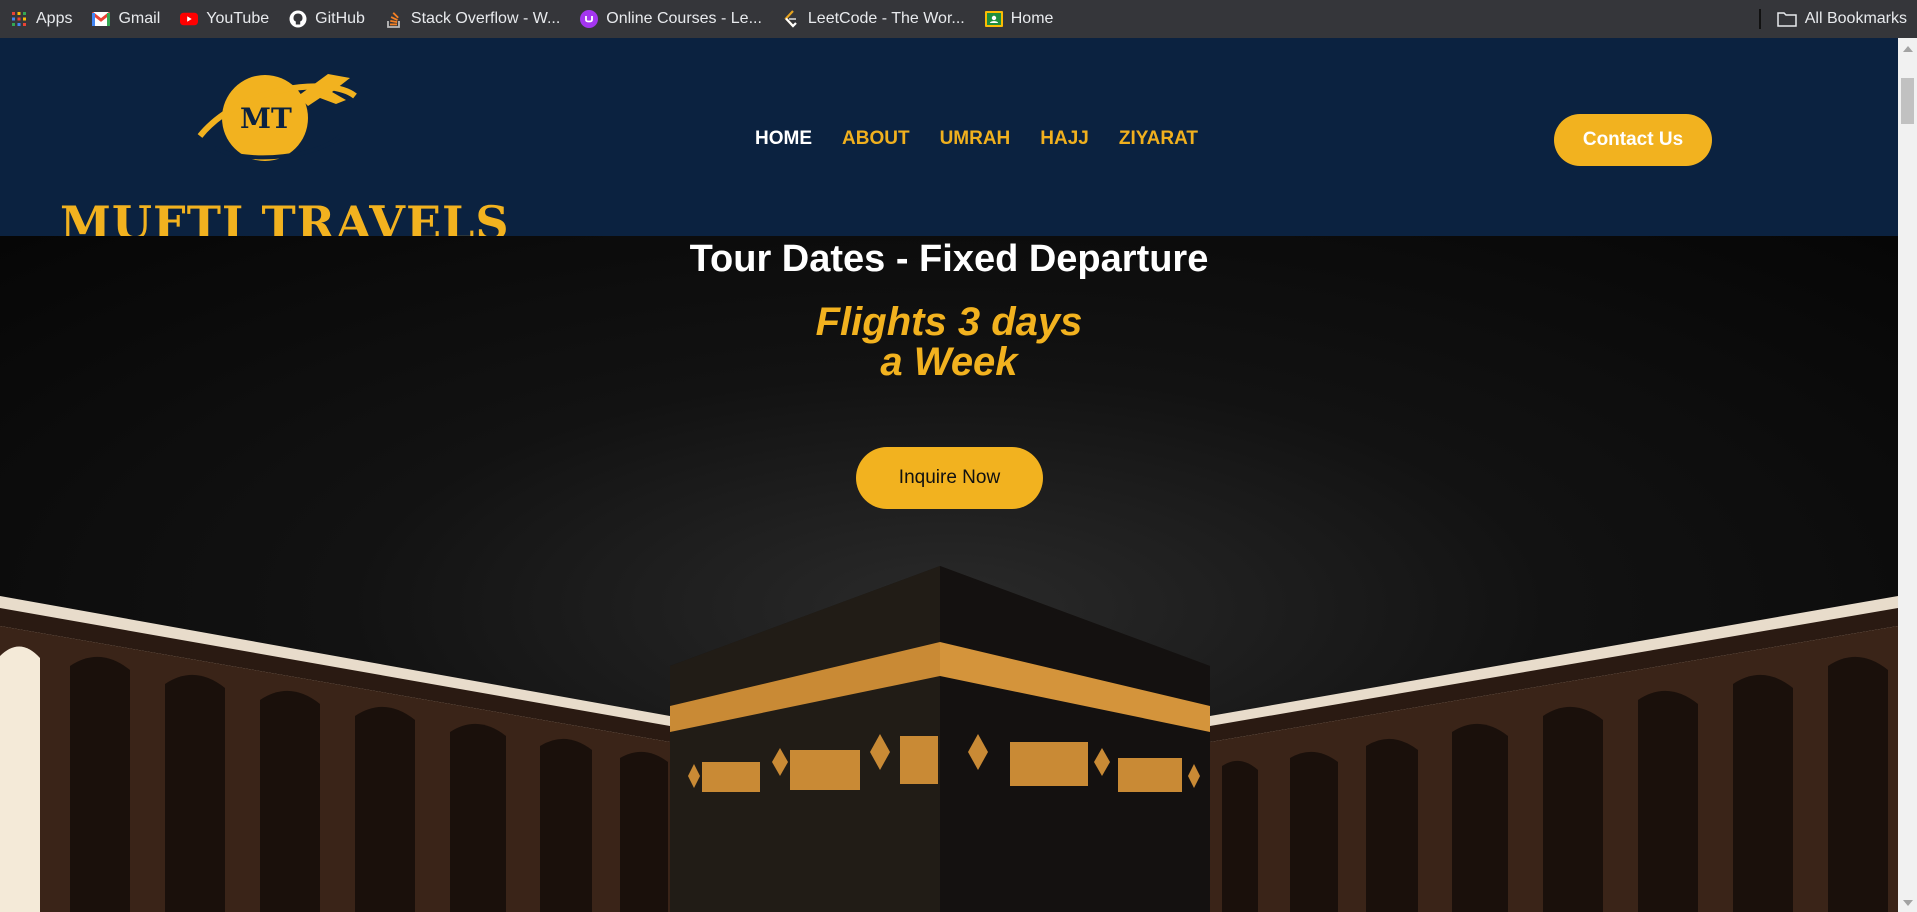  Describe the element at coordinates (949, 478) in the screenshot. I see `inquire-now-button: Inquire Now` at that location.